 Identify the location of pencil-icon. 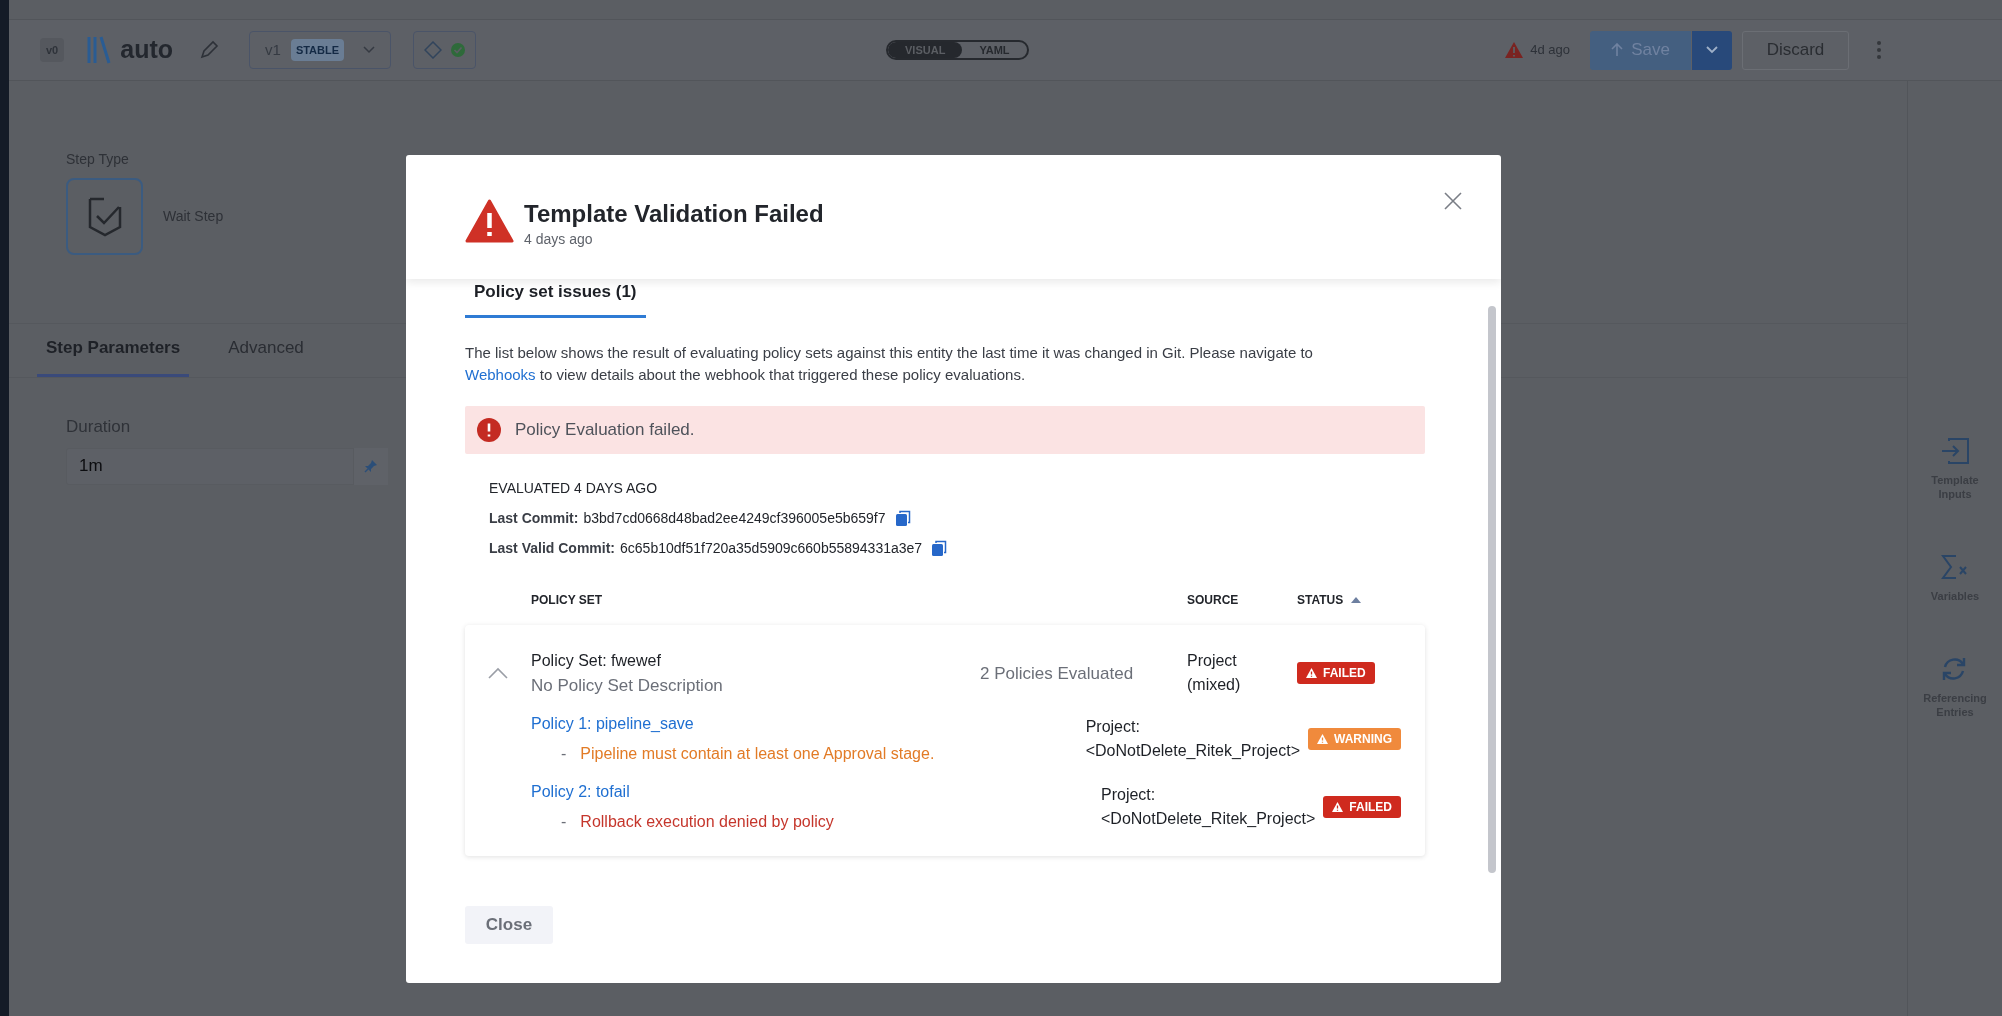
(209, 50).